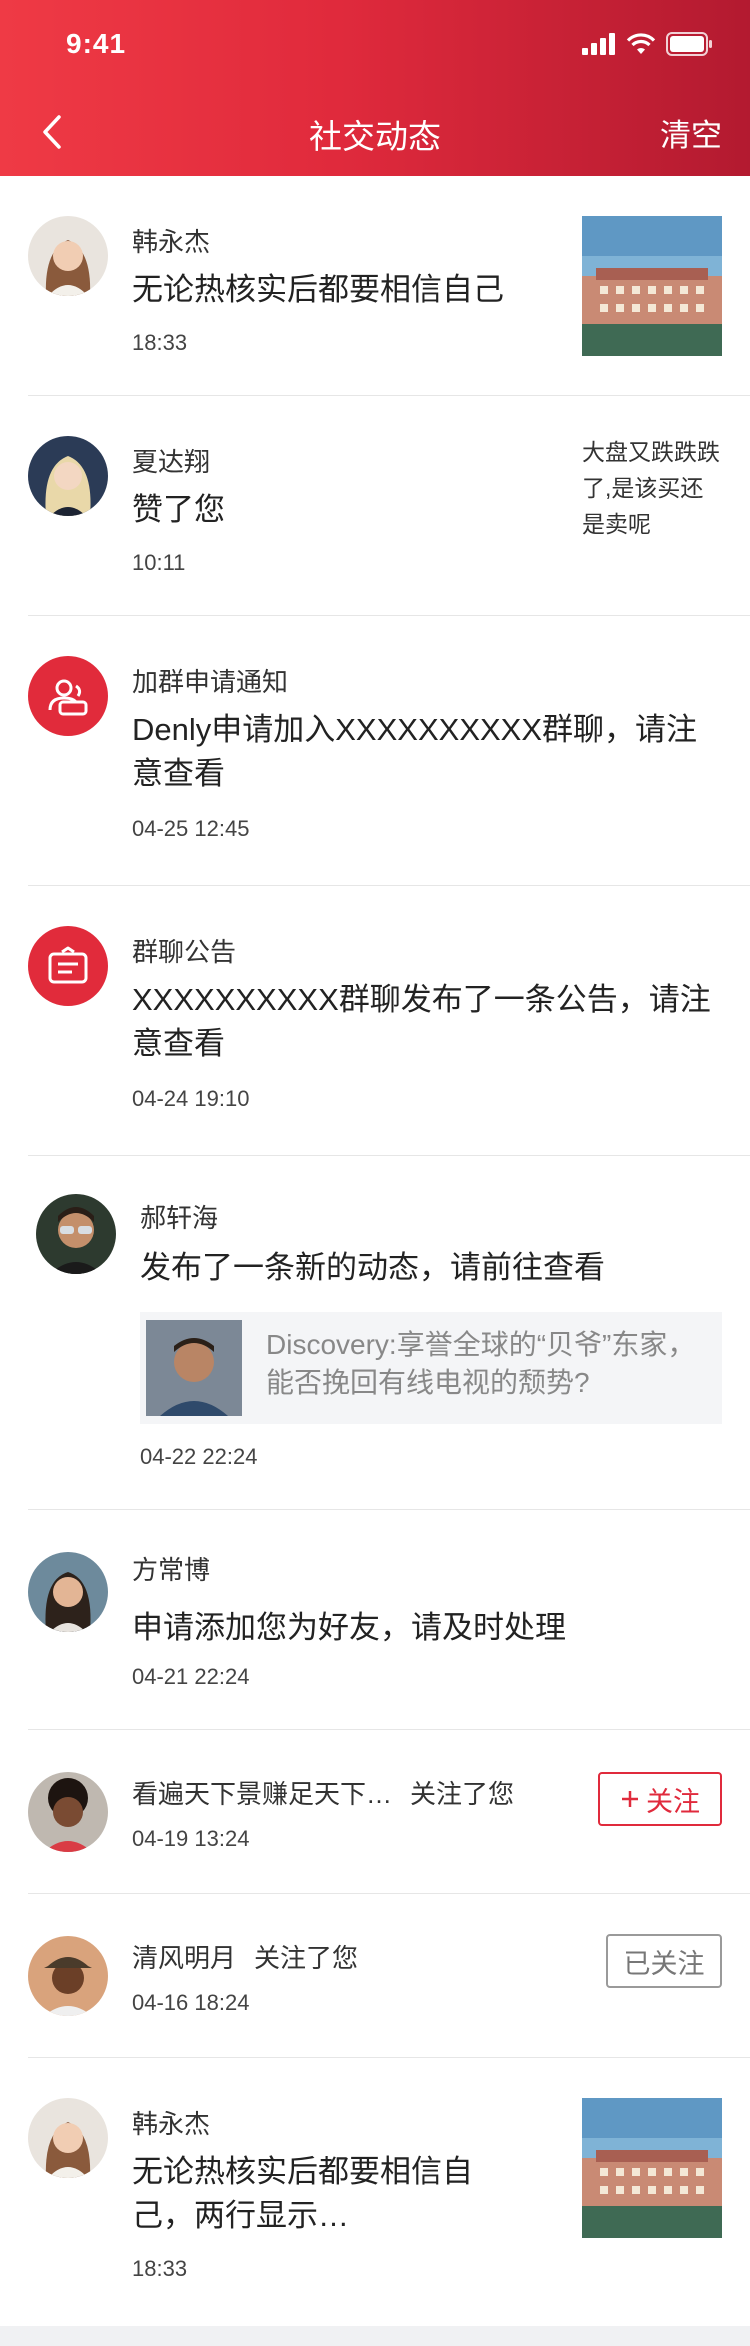  I want to click on list-item: 韩永杰 无论热核实后都要相信自己，两行显示… 18:33, so click(375, 2183).